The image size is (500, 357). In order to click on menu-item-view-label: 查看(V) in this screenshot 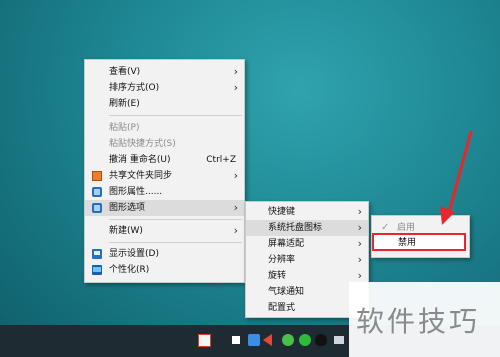, I will do `click(125, 72)`.